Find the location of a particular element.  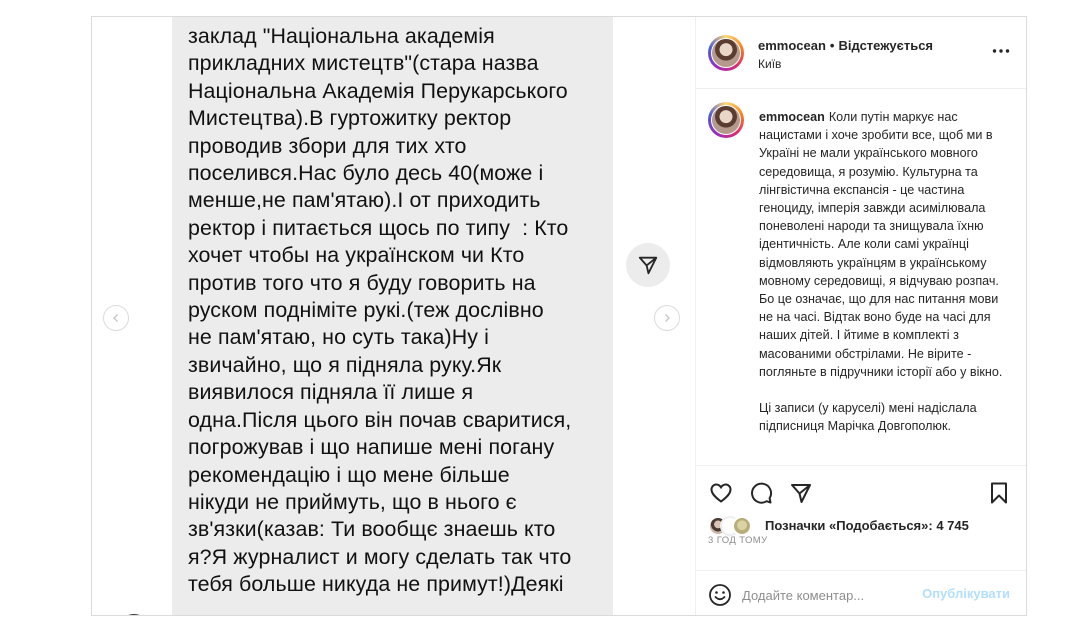

chevron-right-icon is located at coordinates (667, 318).